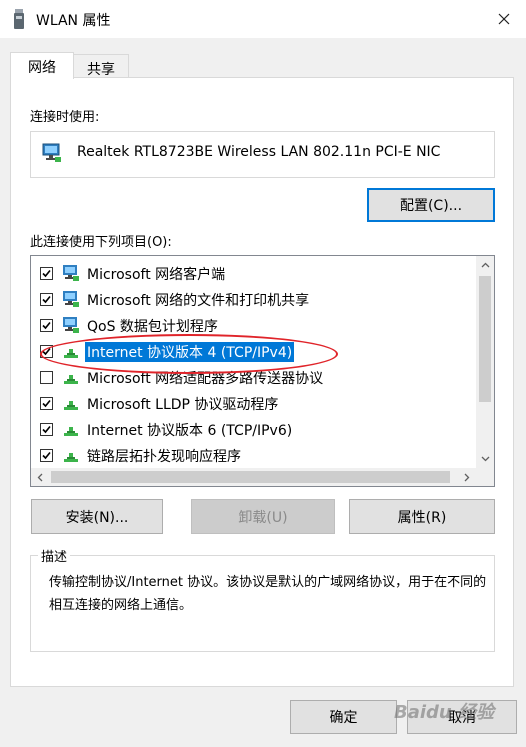  I want to click on scrollbar-corner, so click(485, 477).